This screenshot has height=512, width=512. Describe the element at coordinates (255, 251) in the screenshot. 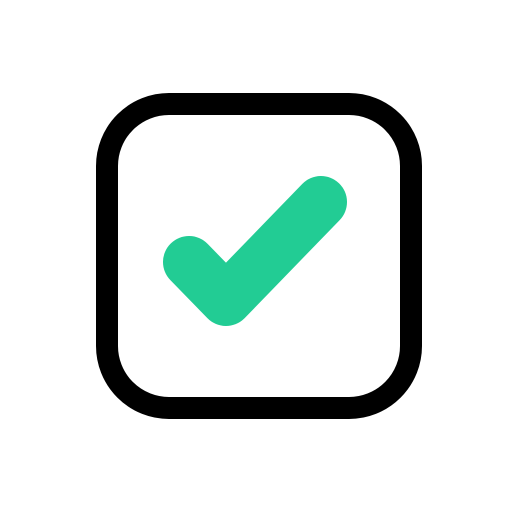

I see `checkmark-icon` at that location.